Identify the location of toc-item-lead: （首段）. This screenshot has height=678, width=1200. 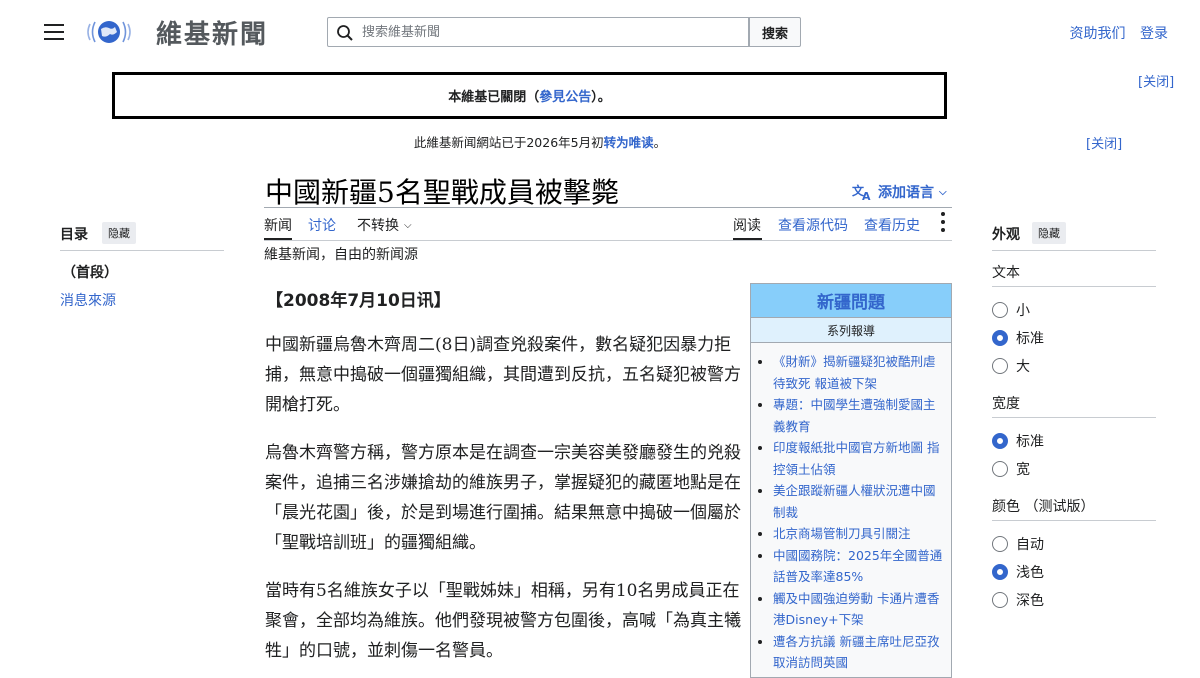
(90, 272).